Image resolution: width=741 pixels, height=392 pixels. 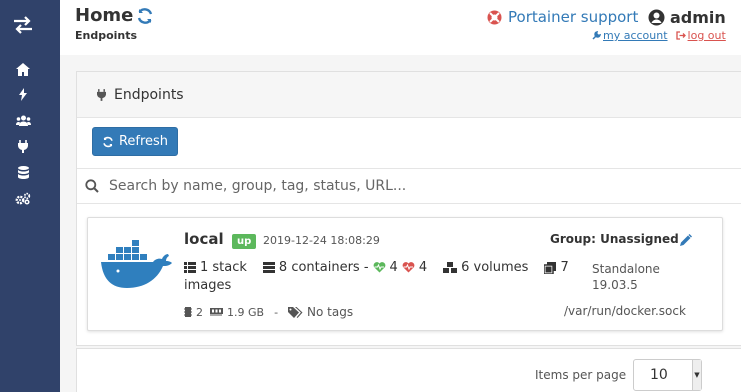 What do you see at coordinates (106, 35) in the screenshot?
I see `breadcrumb: Endpoints` at bounding box center [106, 35].